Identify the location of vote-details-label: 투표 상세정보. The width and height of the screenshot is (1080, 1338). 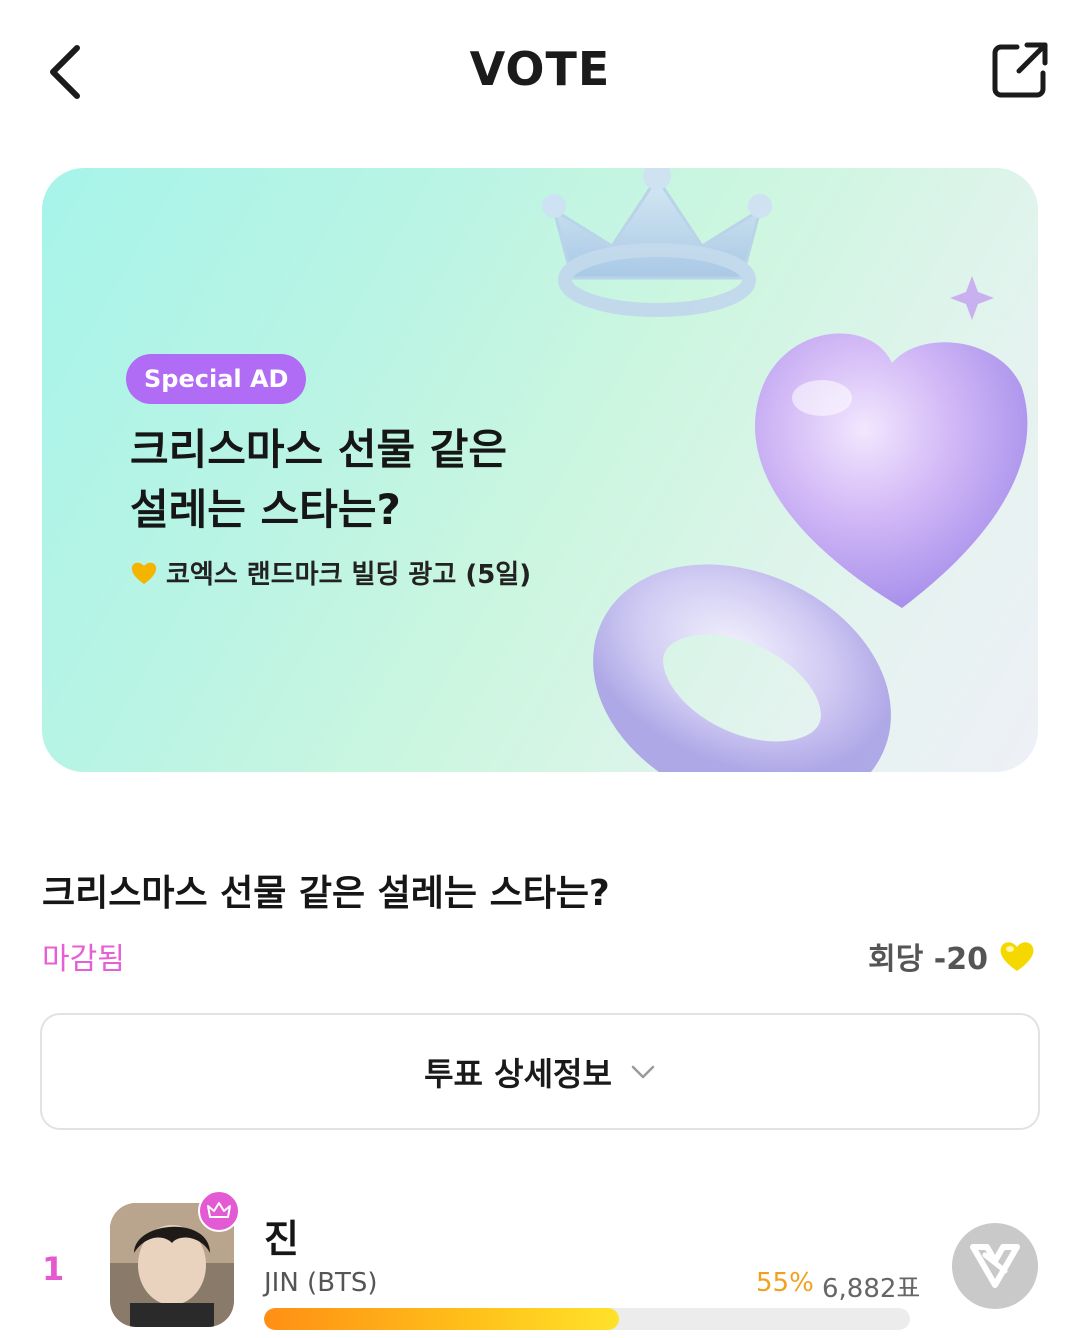
(518, 1073).